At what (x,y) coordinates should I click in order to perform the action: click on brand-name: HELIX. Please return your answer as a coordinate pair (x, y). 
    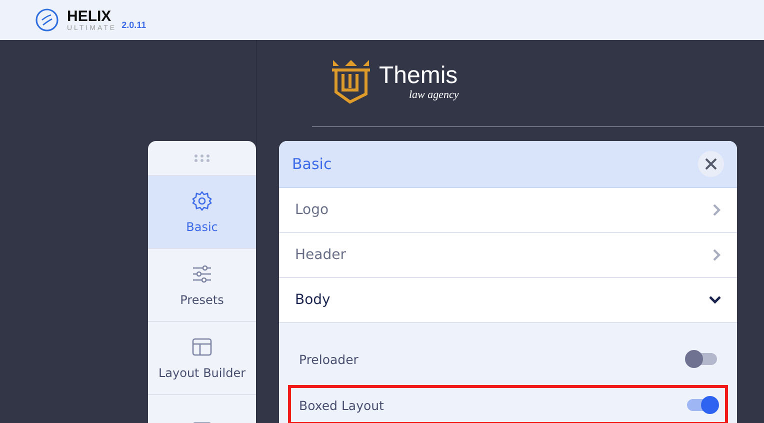
    Looking at the image, I should click on (89, 16).